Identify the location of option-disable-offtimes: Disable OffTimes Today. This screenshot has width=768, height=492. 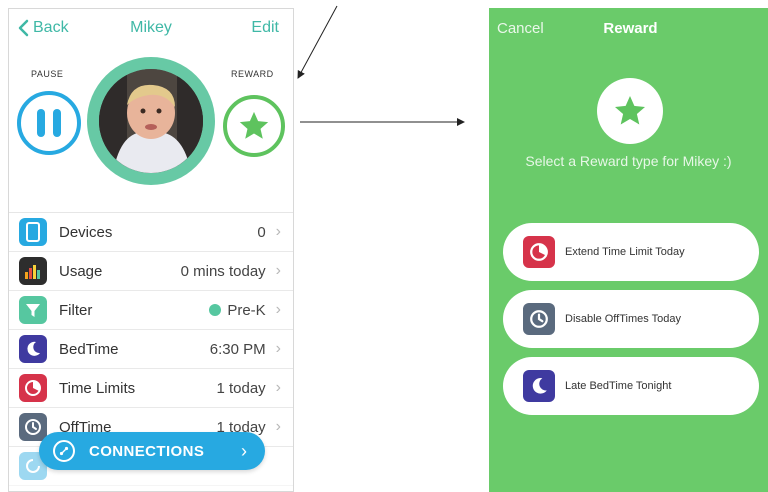
(631, 319).